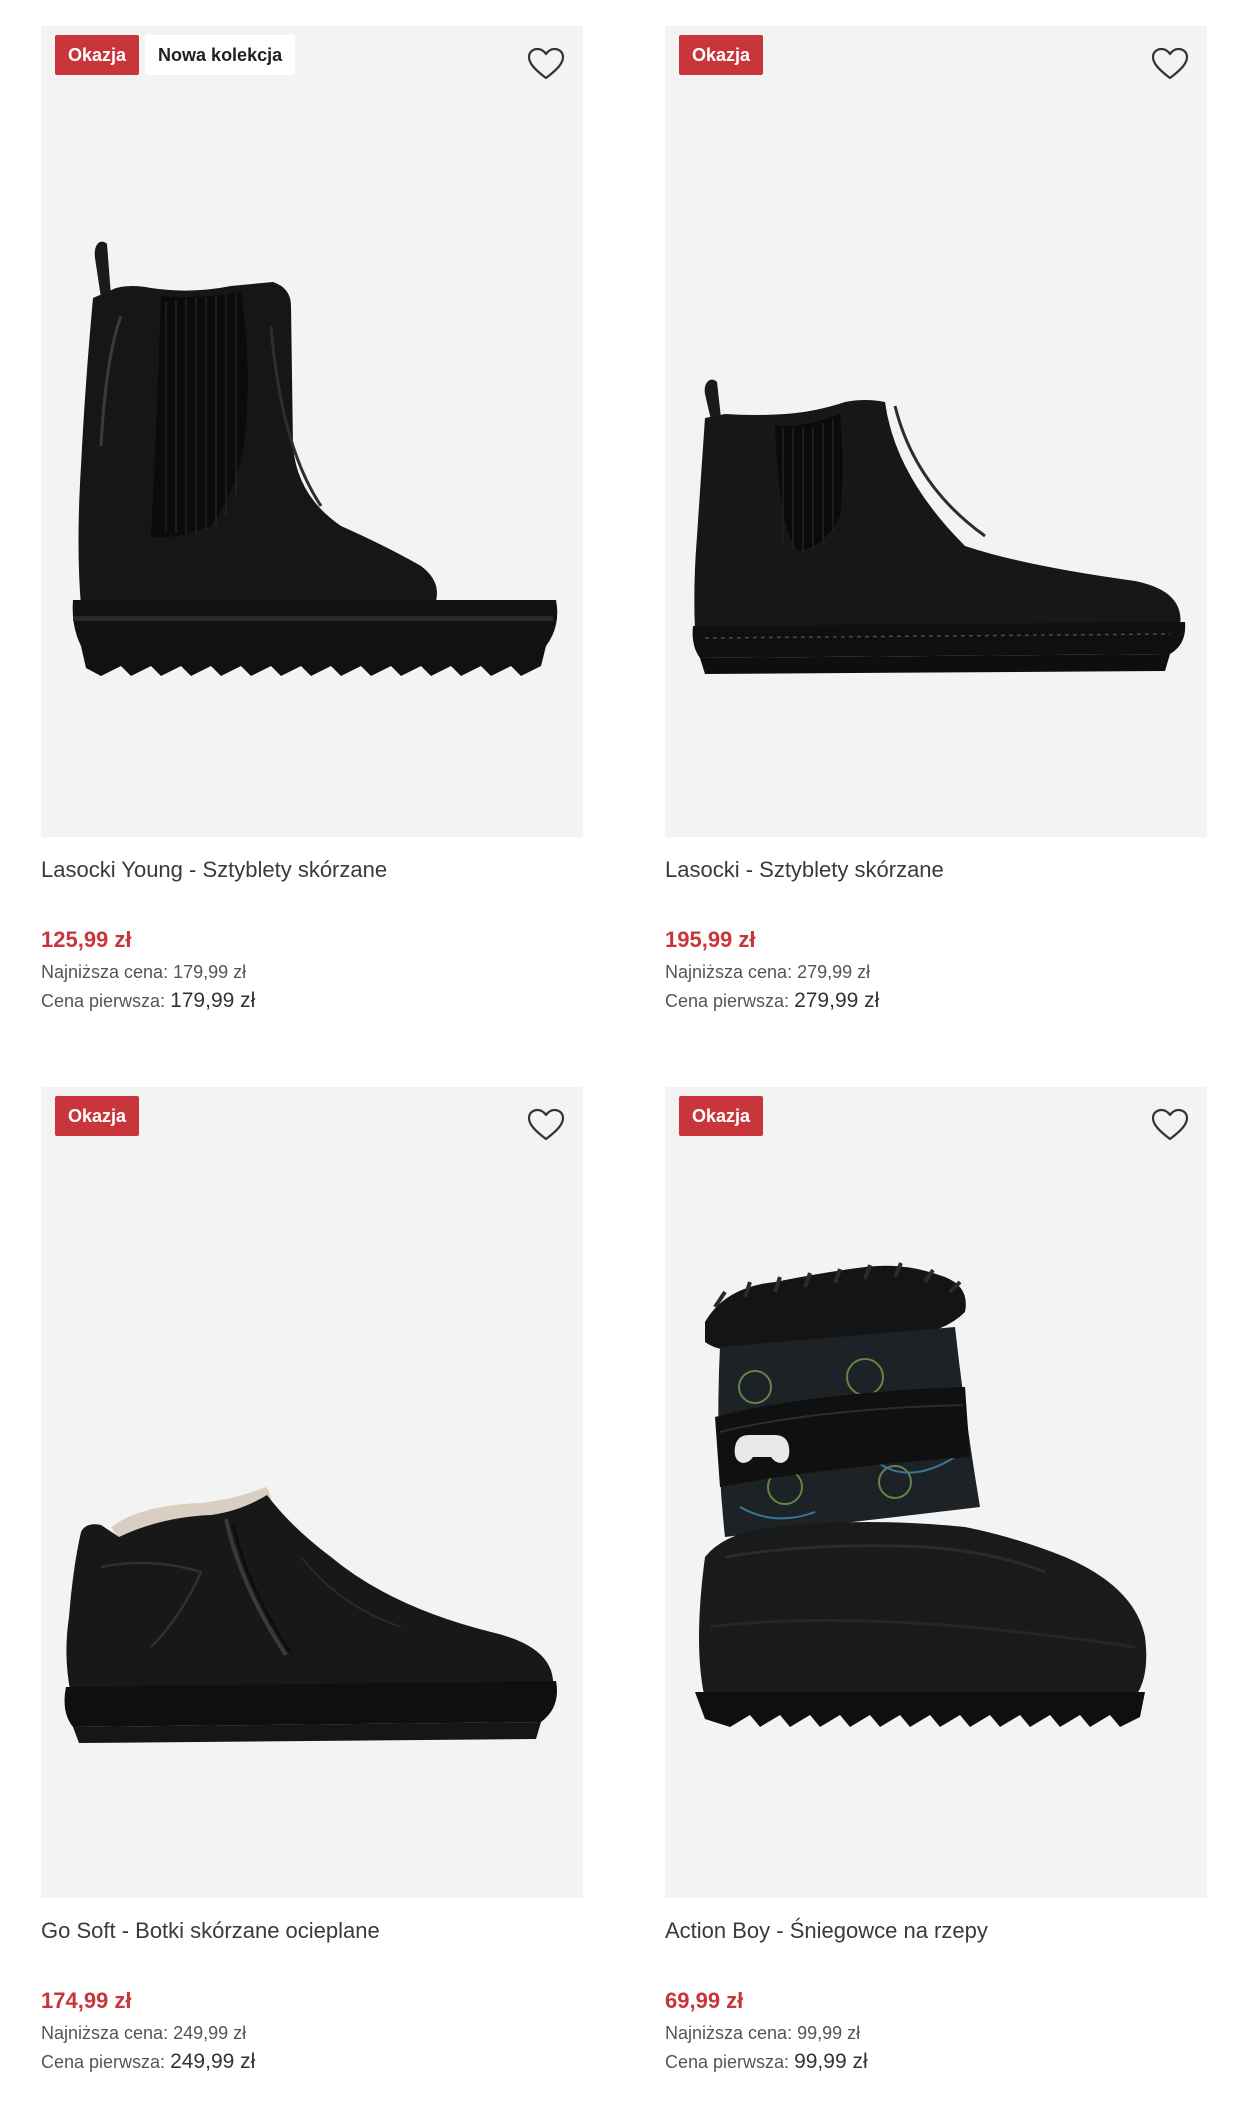 This screenshot has height=2123, width=1250. I want to click on first-price-line: Cena pierwsza: 249,99 zł, so click(312, 2062).